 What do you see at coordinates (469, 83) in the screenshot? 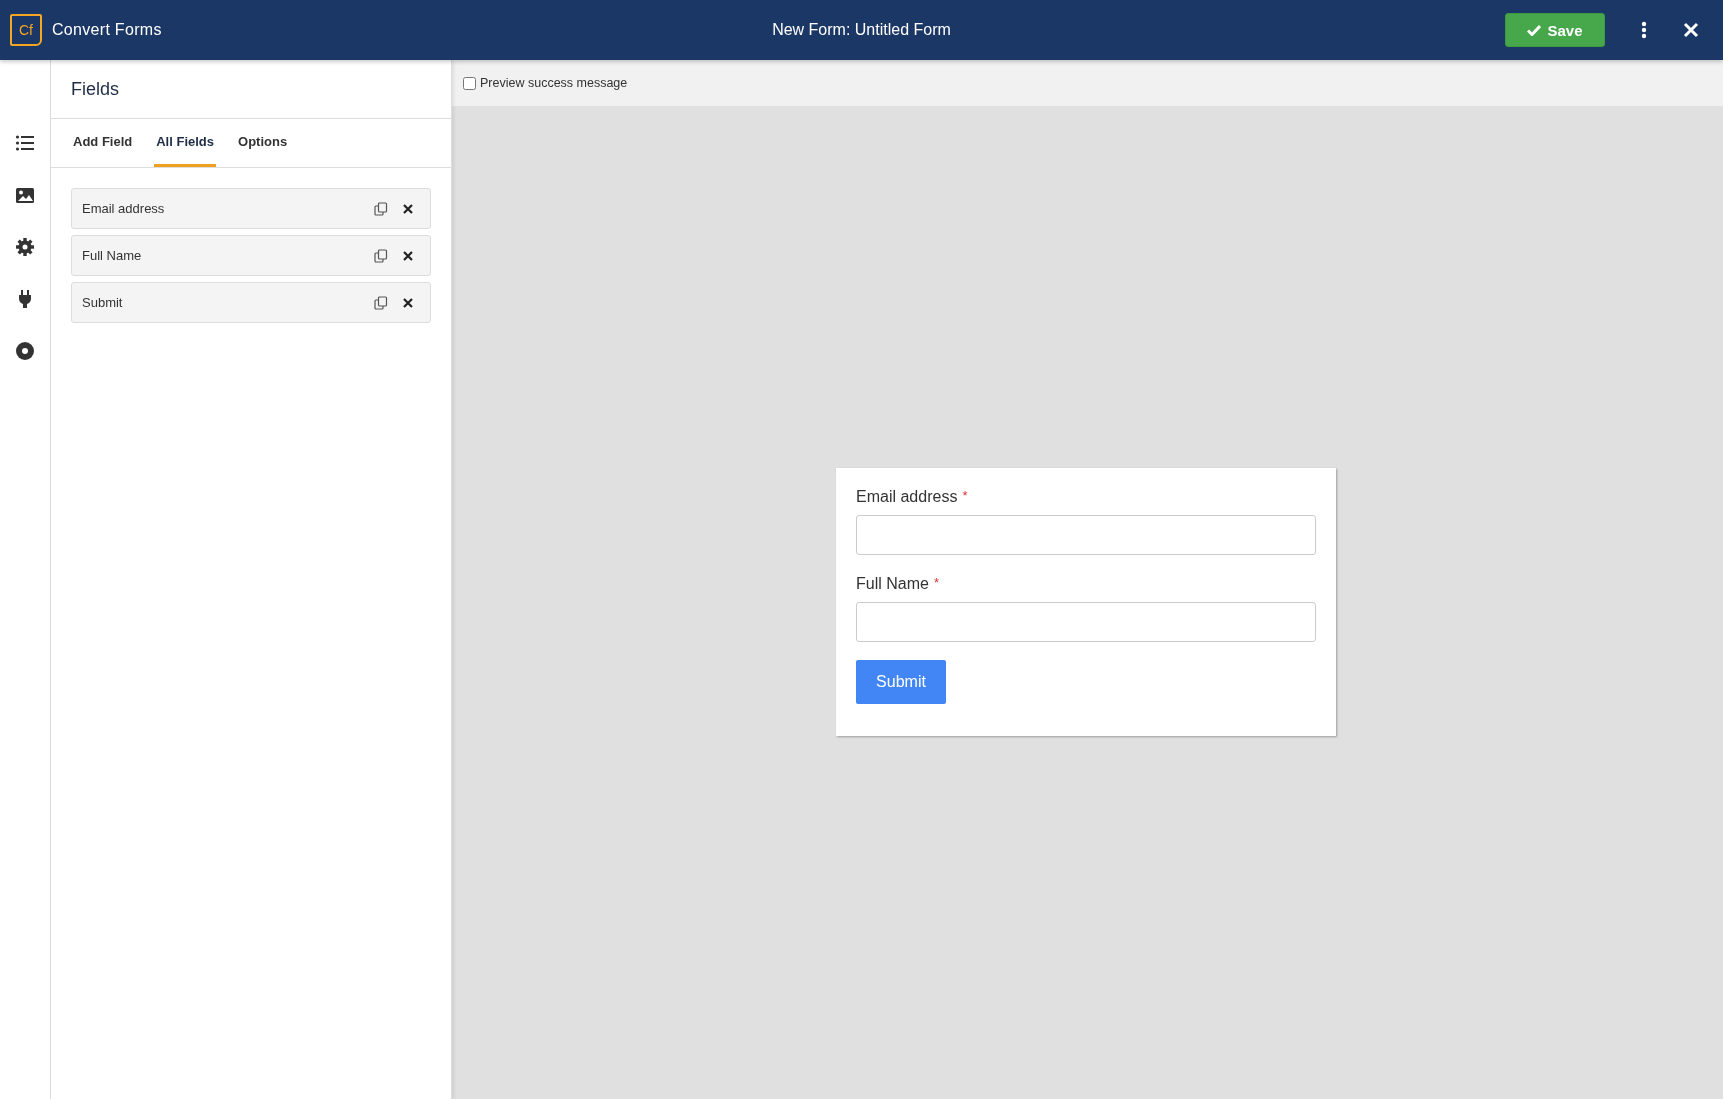
I see `checkbox` at bounding box center [469, 83].